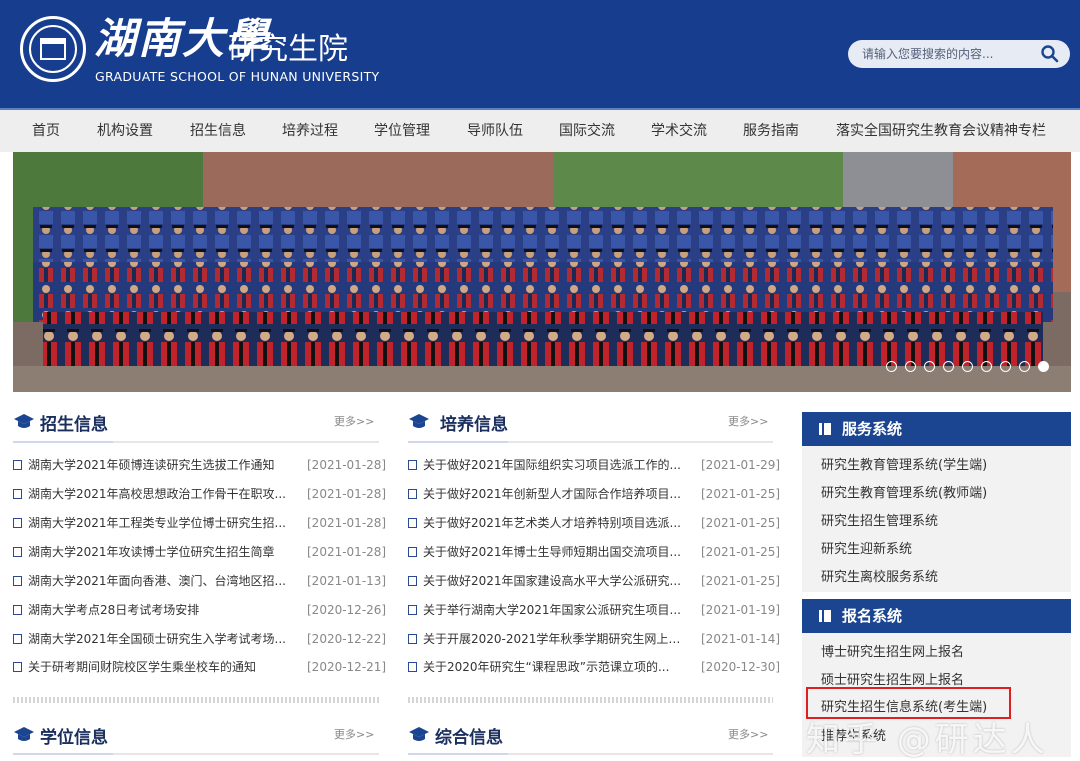 The height and width of the screenshot is (761, 1080). Describe the element at coordinates (288, 50) in the screenshot. I see `logo-site-name: 研究生院` at that location.